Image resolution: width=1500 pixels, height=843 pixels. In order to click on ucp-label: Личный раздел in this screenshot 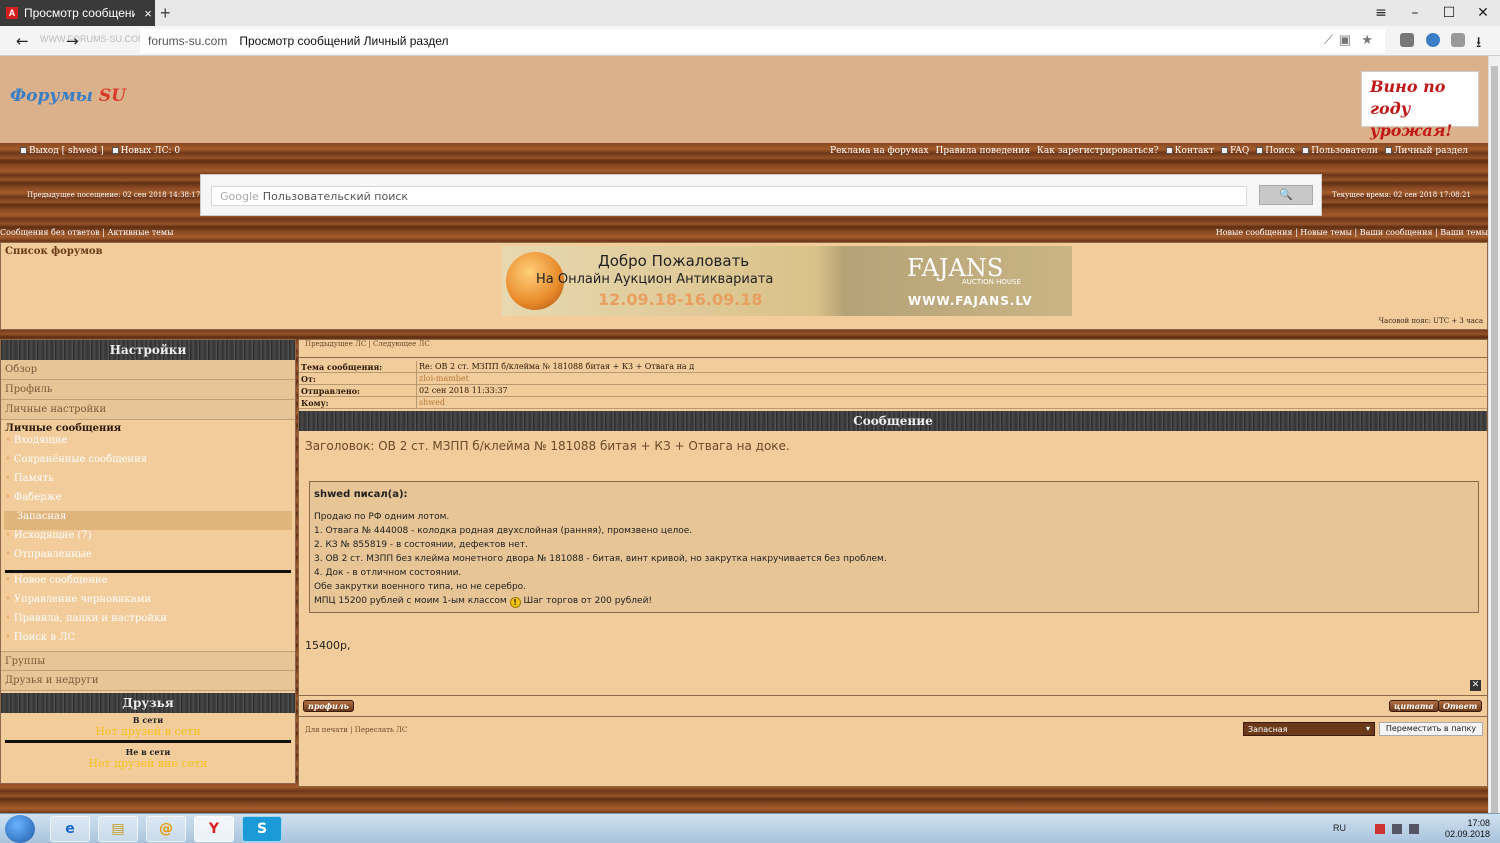, I will do `click(1430, 151)`.